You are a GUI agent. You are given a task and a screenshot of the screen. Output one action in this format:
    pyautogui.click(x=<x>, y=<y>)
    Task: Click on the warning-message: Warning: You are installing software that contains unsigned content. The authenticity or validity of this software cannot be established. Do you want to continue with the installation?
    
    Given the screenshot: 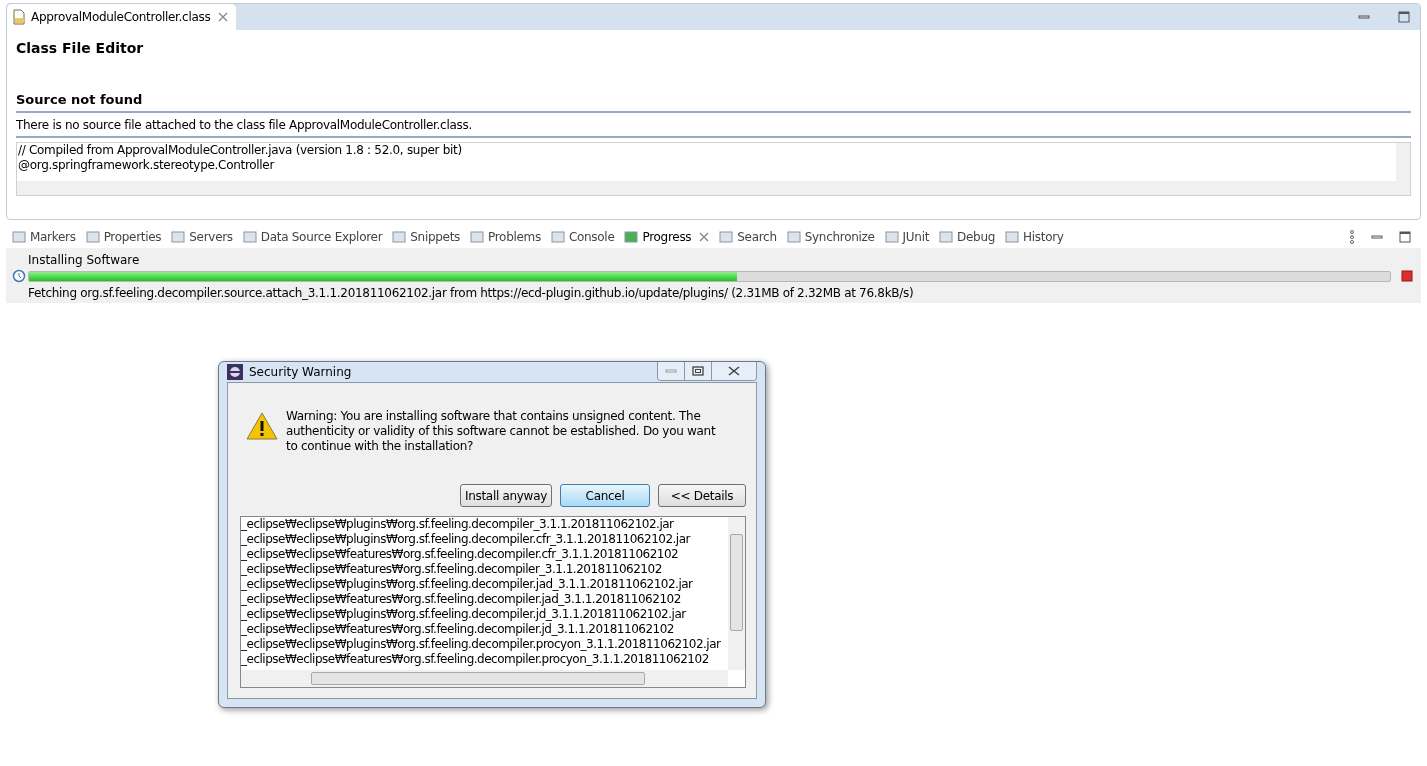 What is the action you would take?
    pyautogui.click(x=501, y=431)
    